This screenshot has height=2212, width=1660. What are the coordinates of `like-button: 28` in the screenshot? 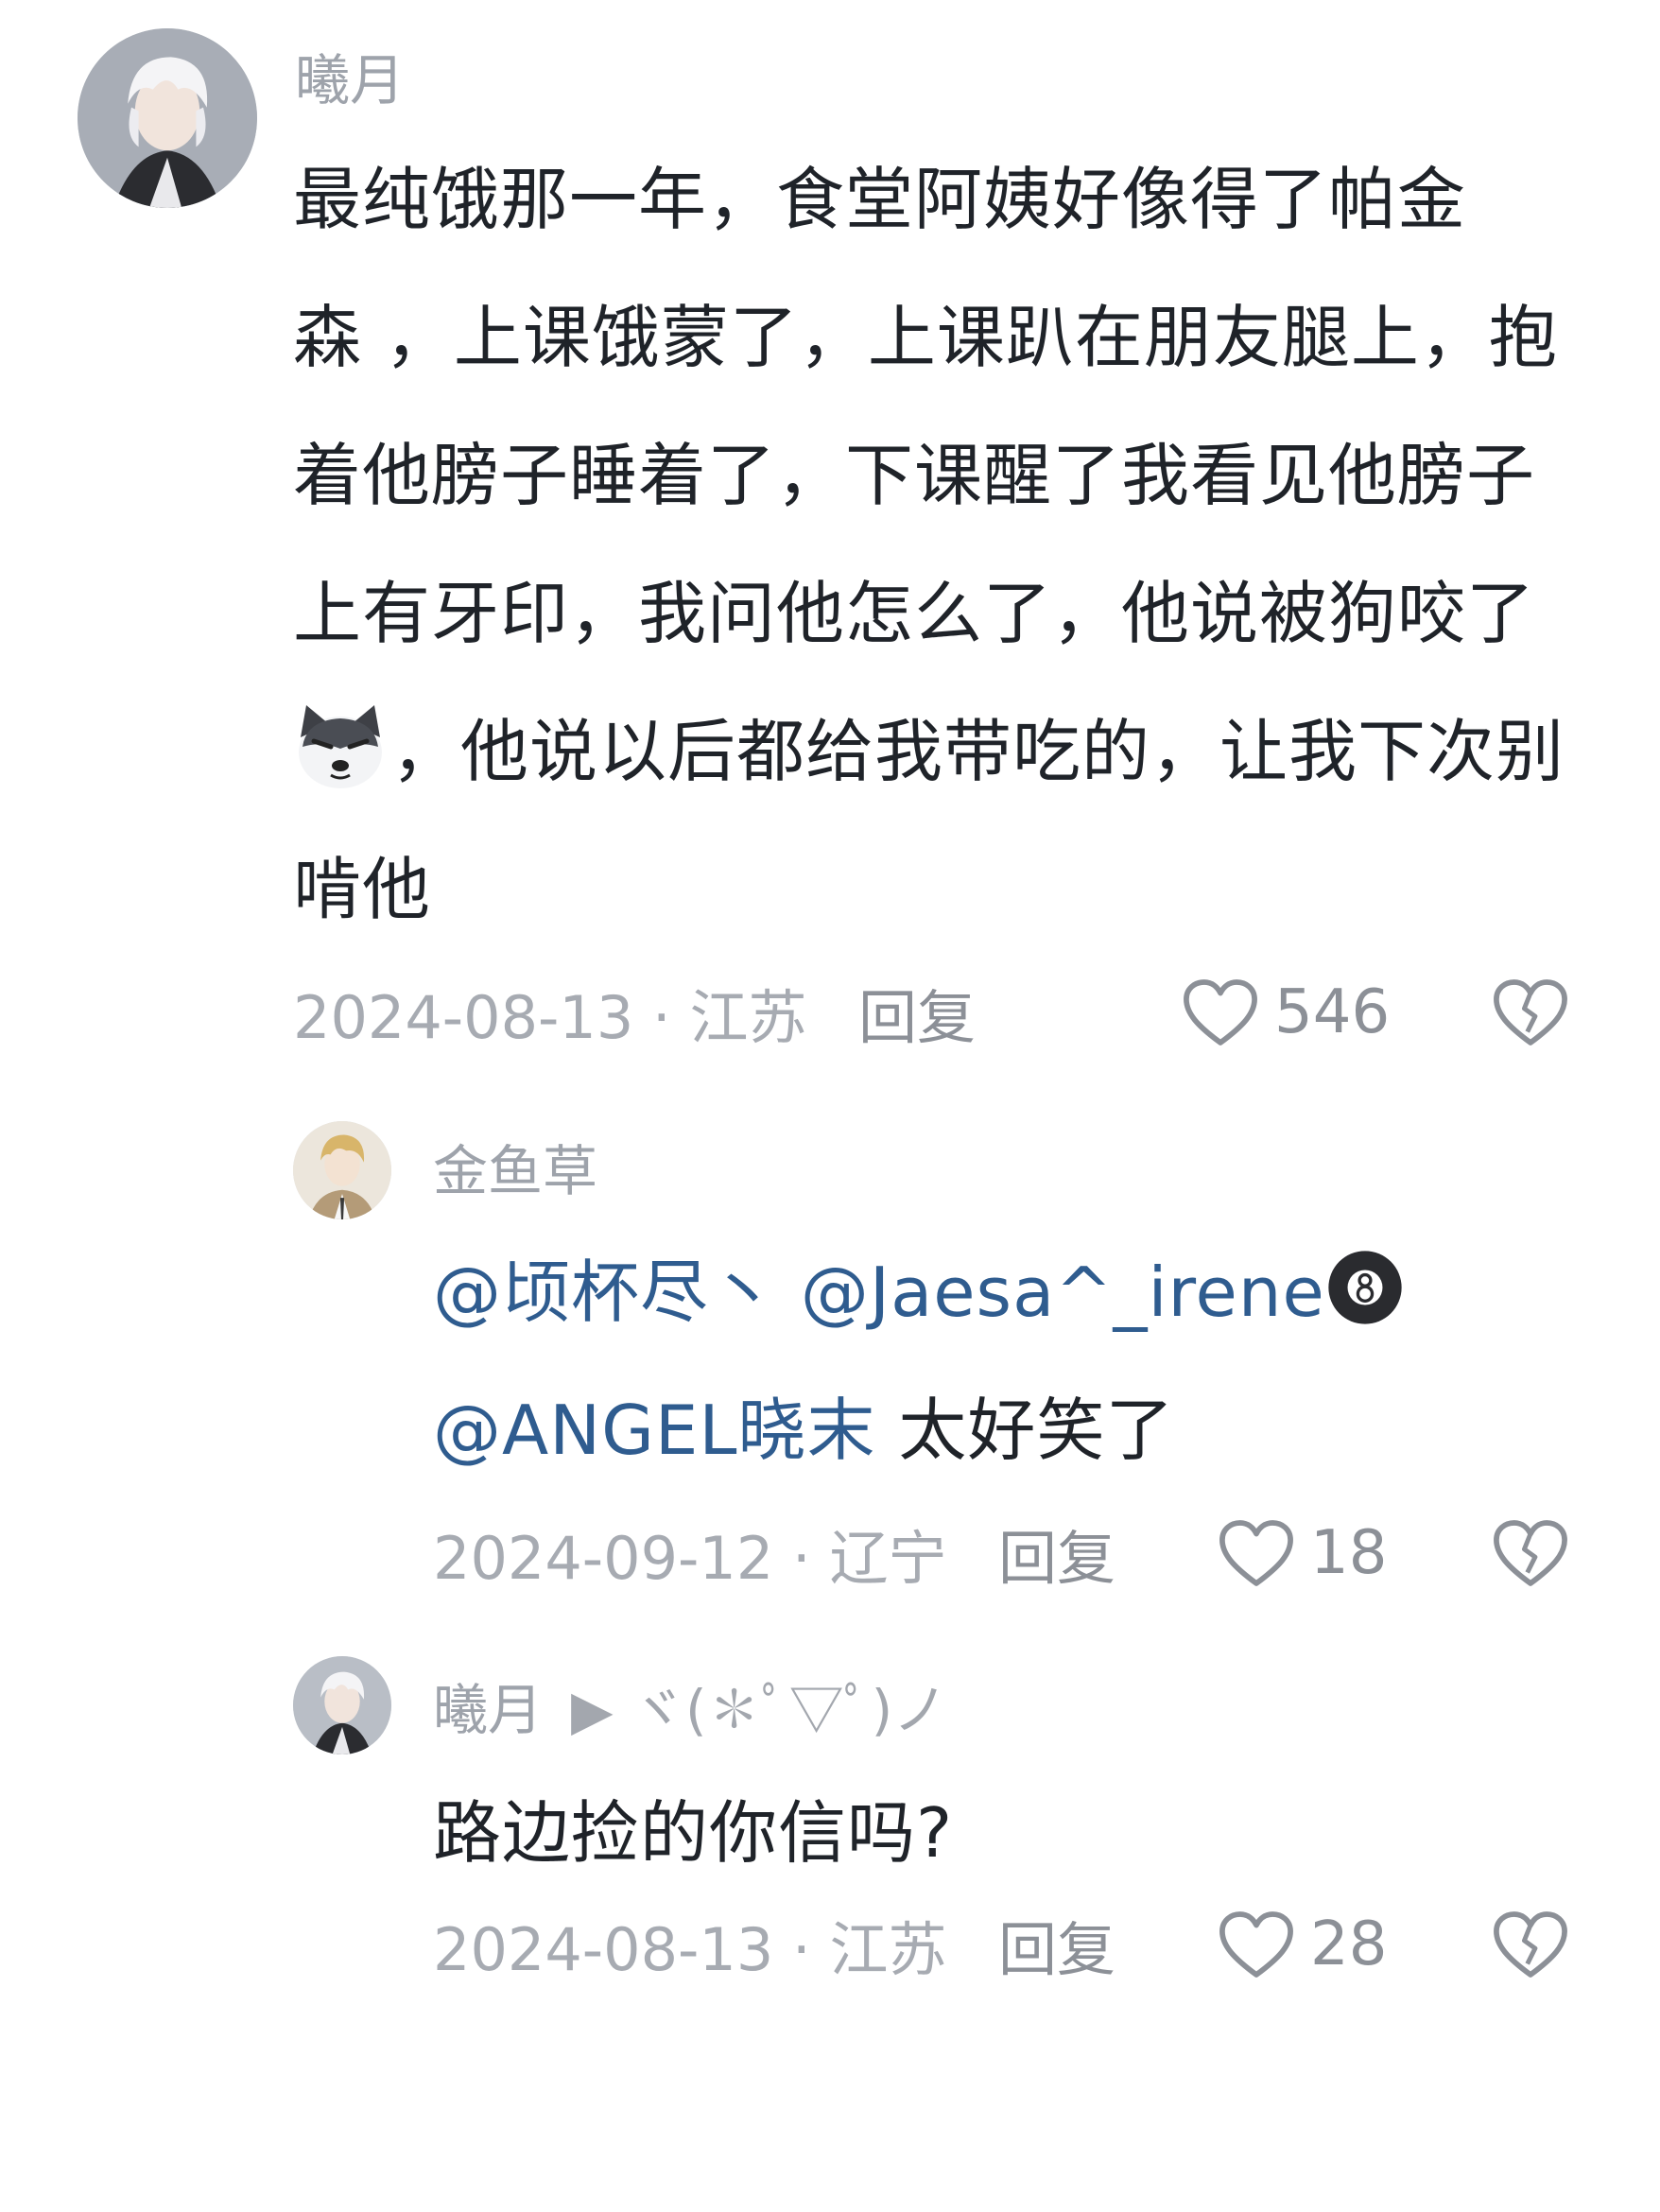 It's located at (1302, 1944).